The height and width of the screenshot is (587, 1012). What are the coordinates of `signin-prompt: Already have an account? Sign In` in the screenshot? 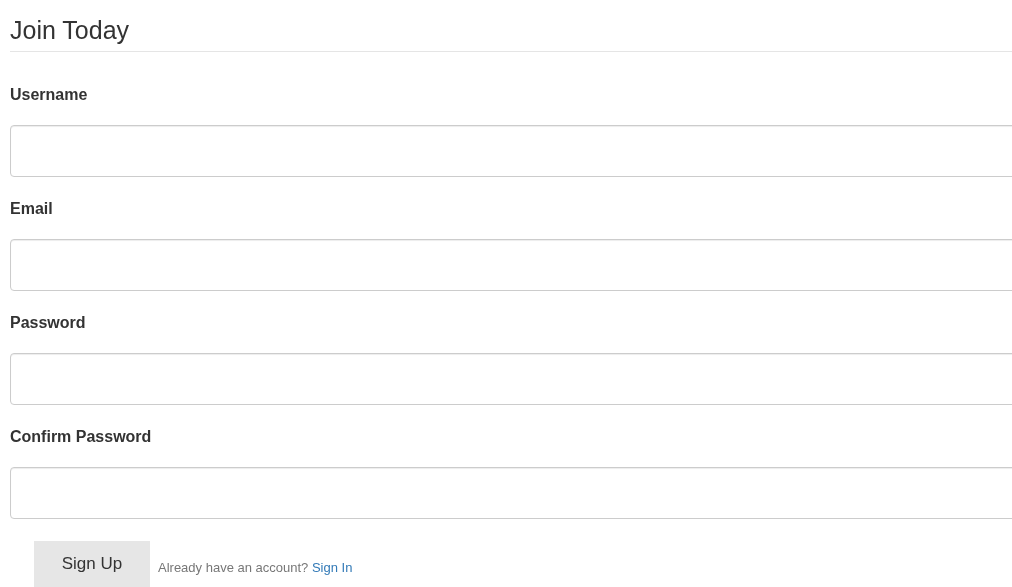 It's located at (255, 567).